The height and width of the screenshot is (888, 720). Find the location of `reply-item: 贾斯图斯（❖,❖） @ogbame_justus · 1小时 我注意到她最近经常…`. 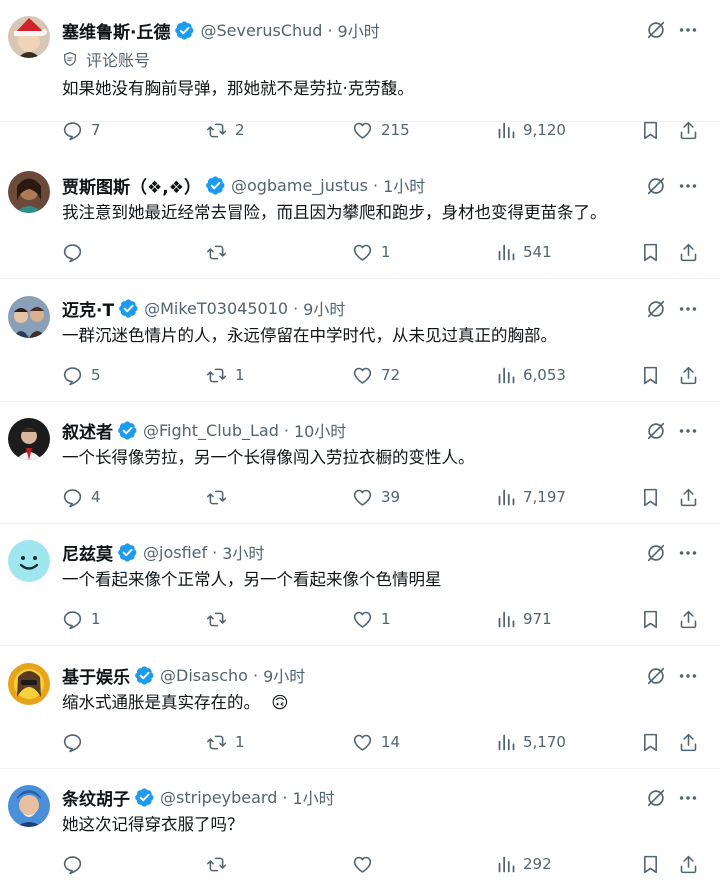

reply-item: 贾斯图斯（❖,❖） @ogbame_justus · 1小时 我注意到她最近经常… is located at coordinates (360, 218).